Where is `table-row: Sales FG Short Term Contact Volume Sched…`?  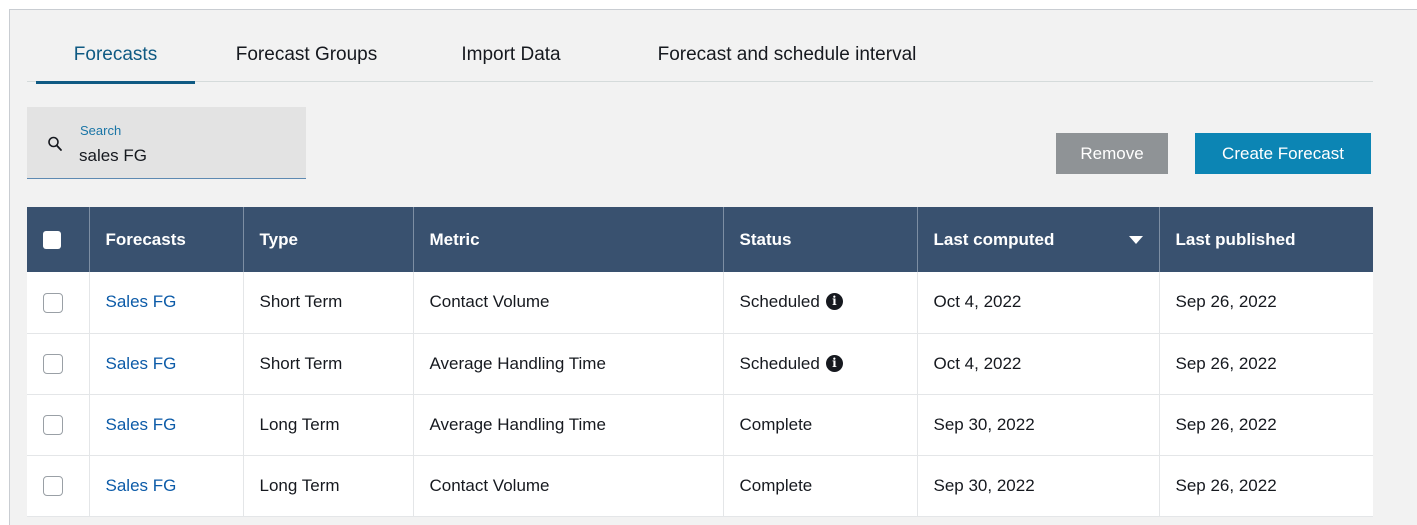
table-row: Sales FG Short Term Contact Volume Sched… is located at coordinates (700, 303).